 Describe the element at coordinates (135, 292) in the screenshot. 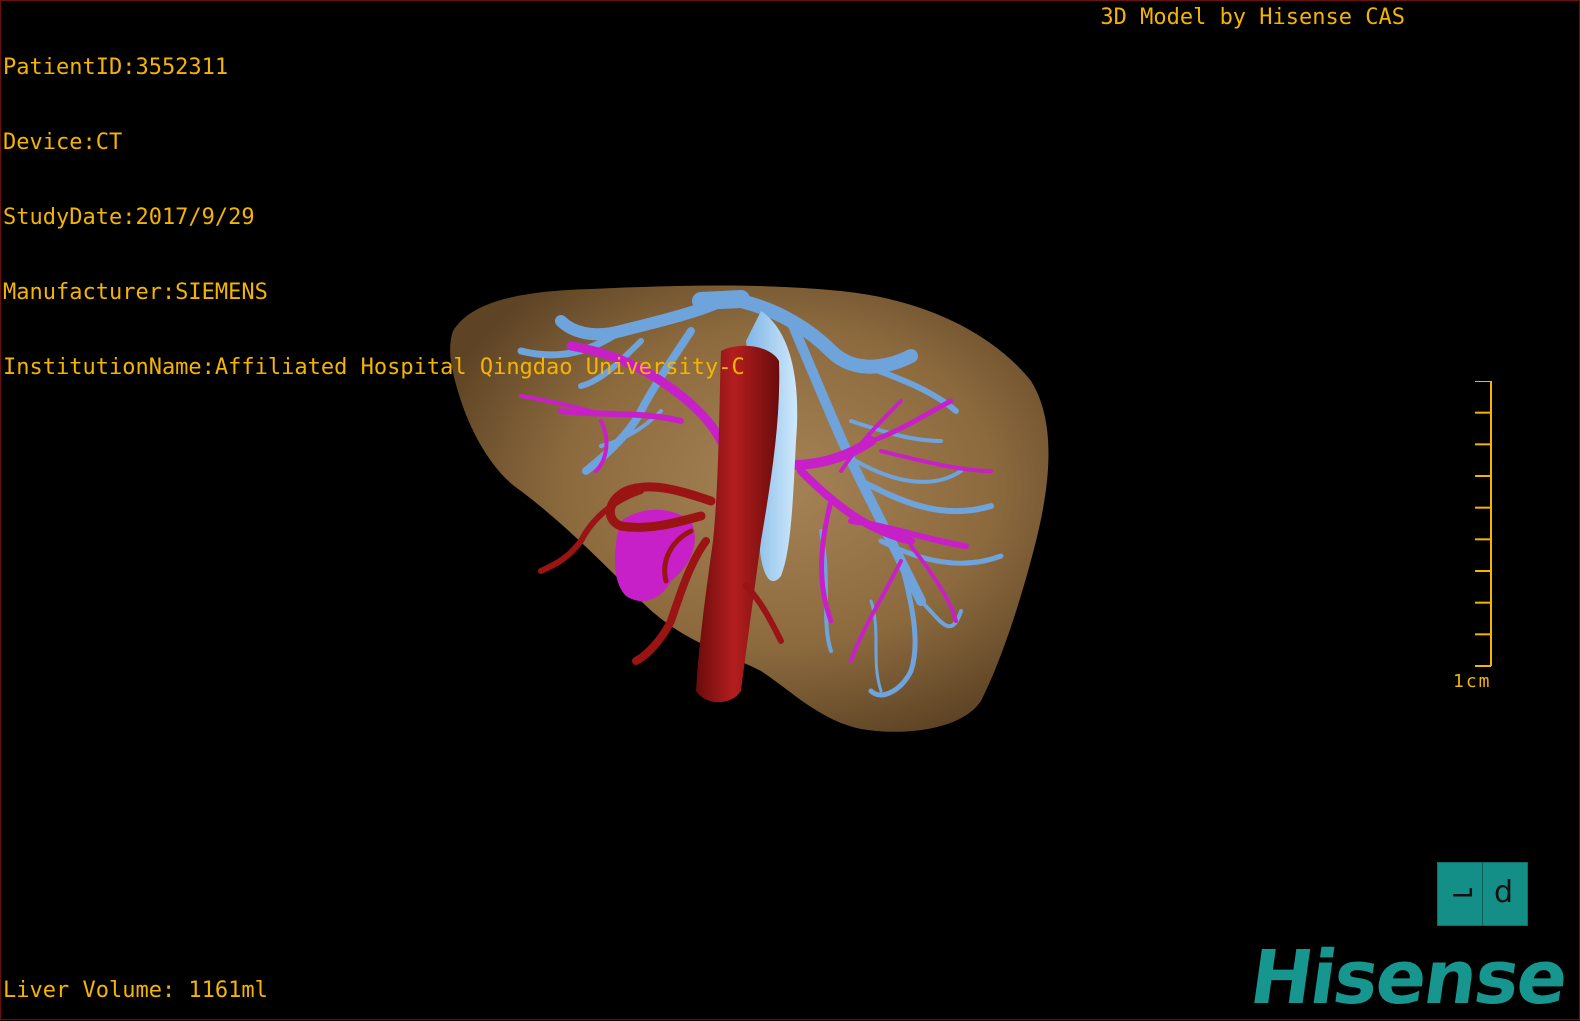

I see `manufacturer-text: Manufacturer:SIEMENS` at that location.